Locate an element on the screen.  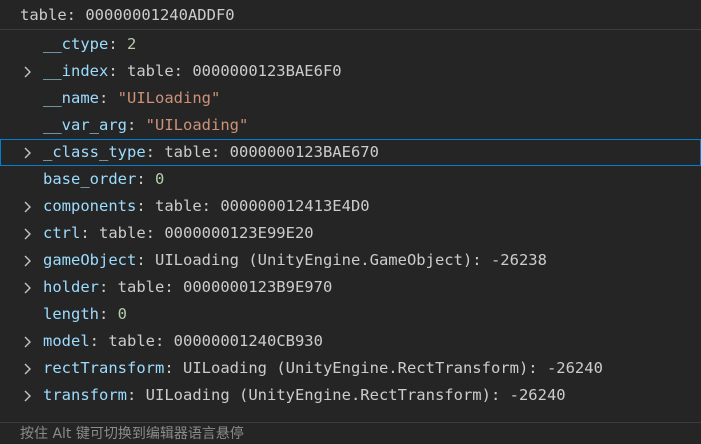
tree-row-components: components: table: 000000012413E4D0 is located at coordinates (350, 206).